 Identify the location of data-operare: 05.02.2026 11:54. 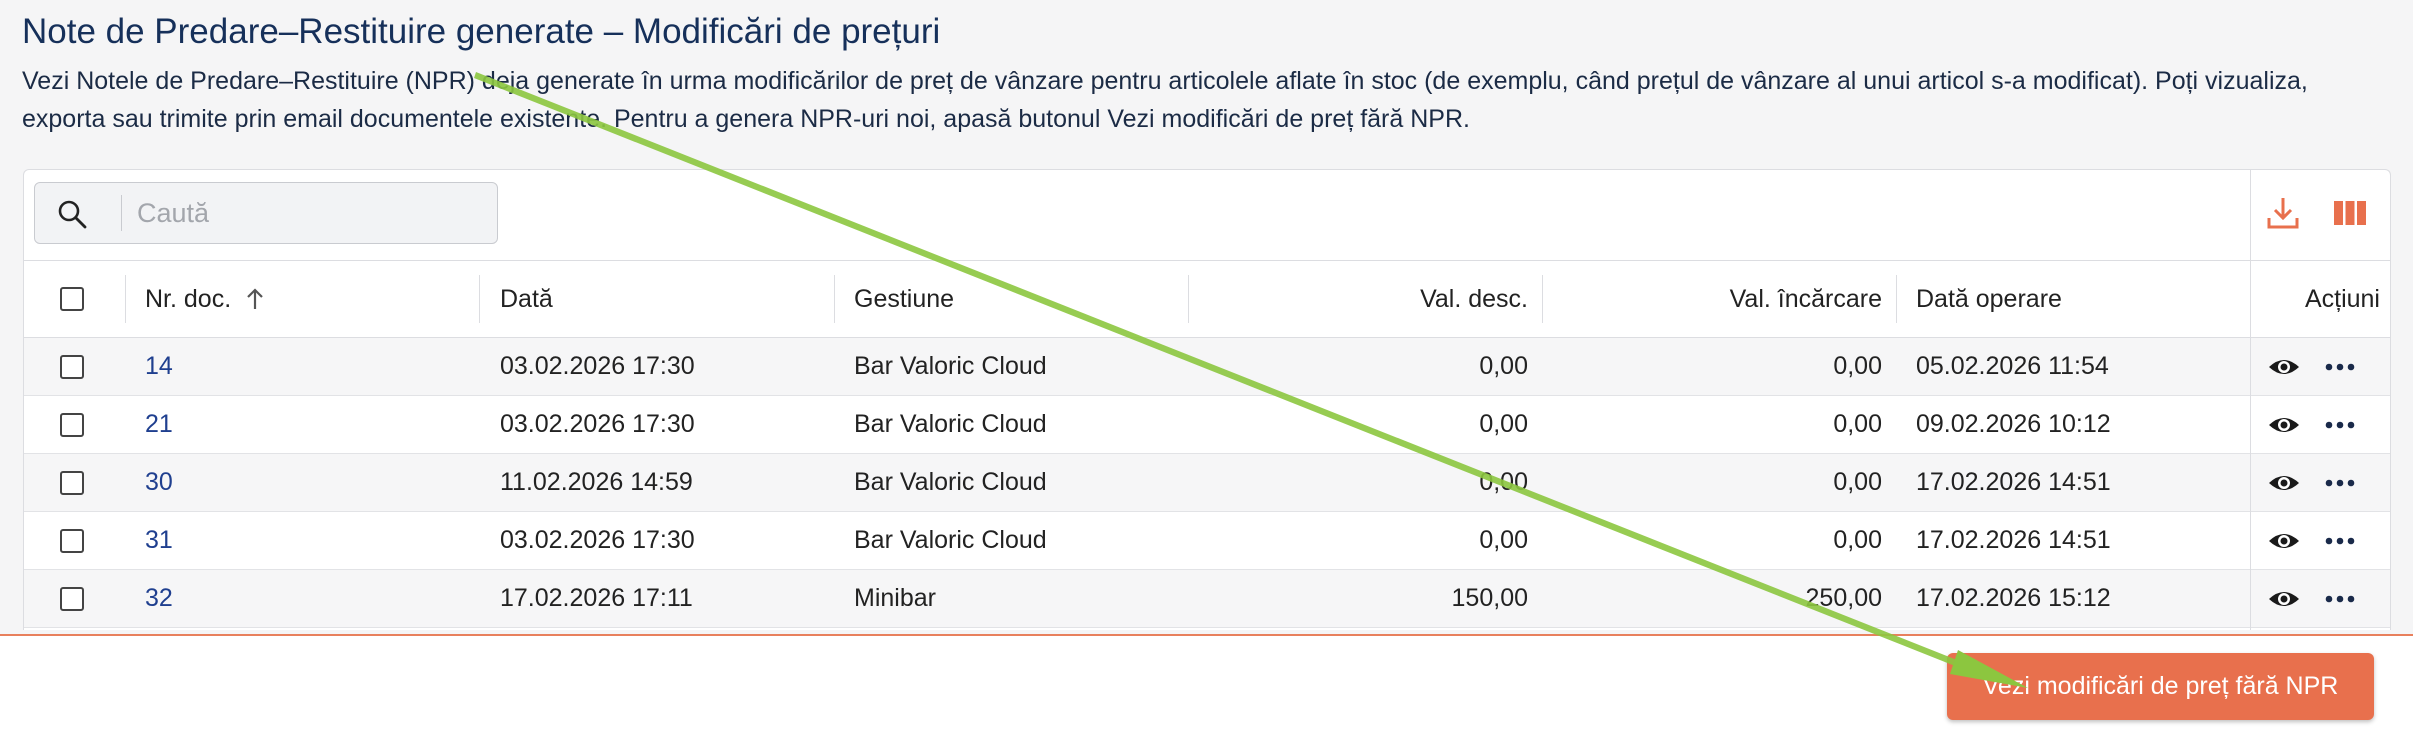
(2012, 366).